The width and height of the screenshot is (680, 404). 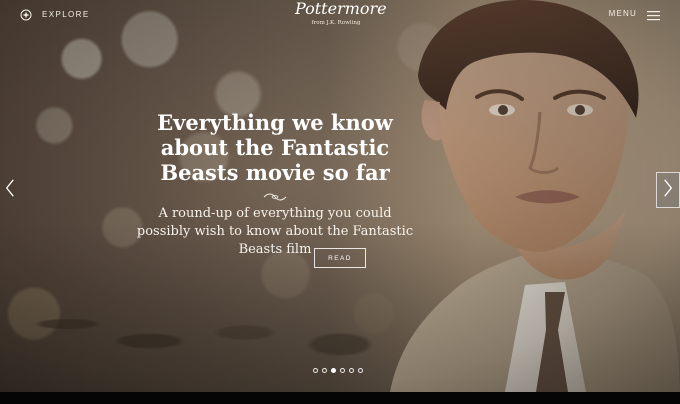 What do you see at coordinates (333, 370) in the screenshot?
I see `carousel-dot-active` at bounding box center [333, 370].